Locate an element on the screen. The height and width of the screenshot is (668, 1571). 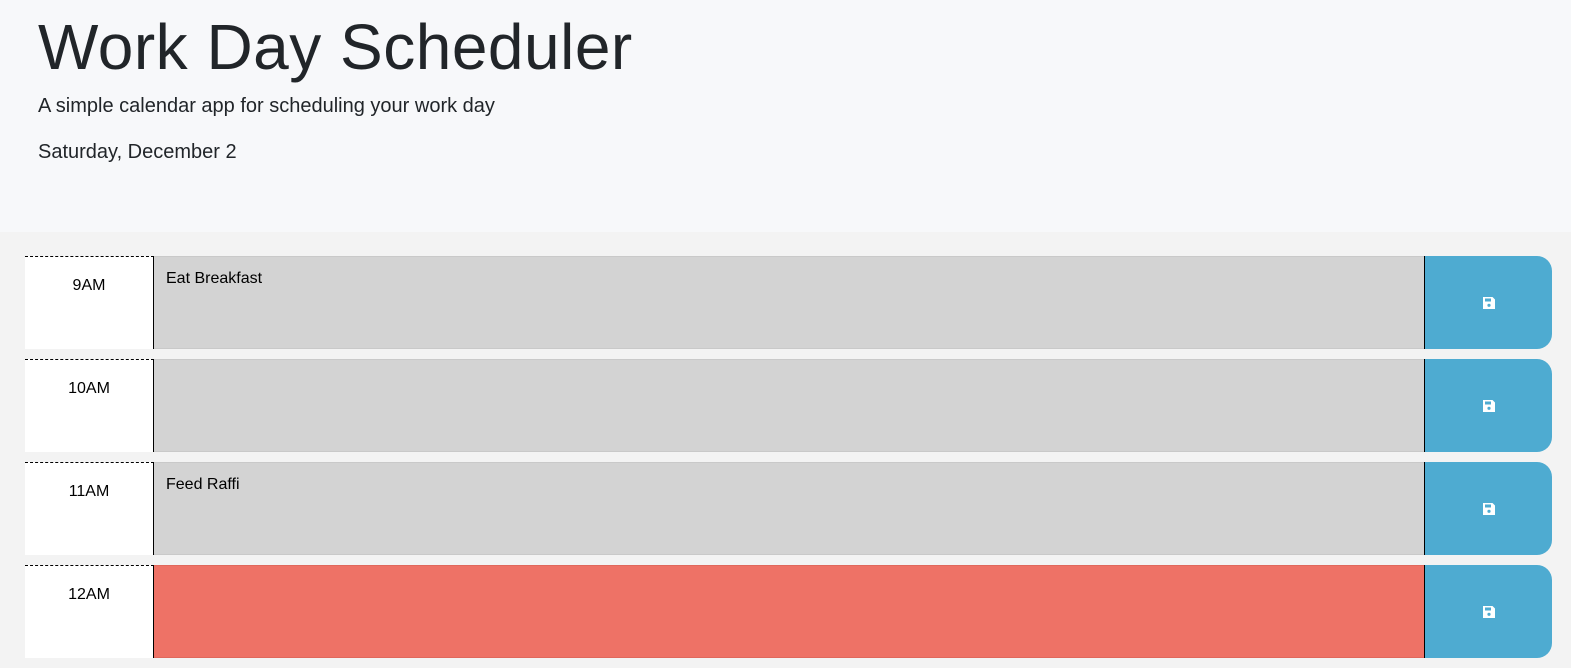
time-block-11am: 11AM Feed Raffi is located at coordinates (788, 508).